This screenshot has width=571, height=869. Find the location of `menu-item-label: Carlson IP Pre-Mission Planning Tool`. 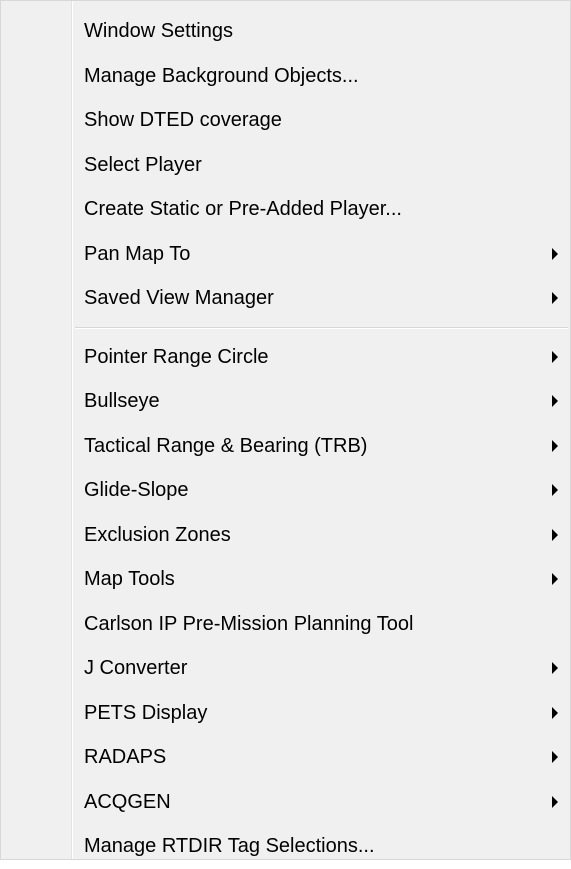

menu-item-label: Carlson IP Pre-Mission Planning Tool is located at coordinates (249, 623).